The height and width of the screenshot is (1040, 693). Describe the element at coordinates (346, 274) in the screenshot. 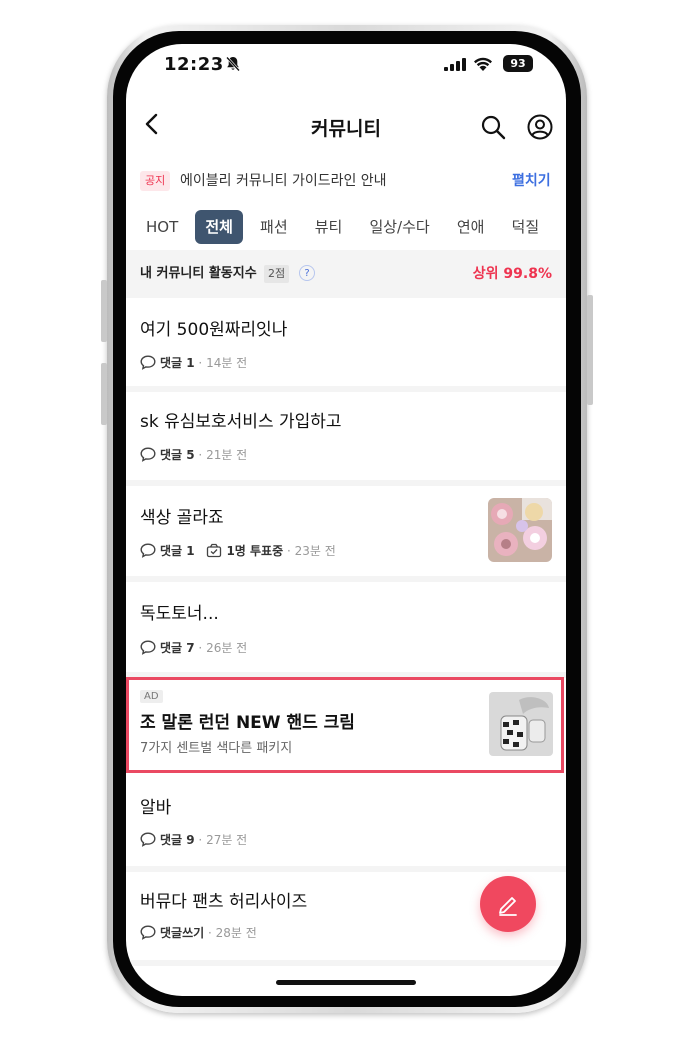

I see `activity-index-bar: 내 커뮤니티 활동지수 2점 ? 상위 99.8%` at that location.